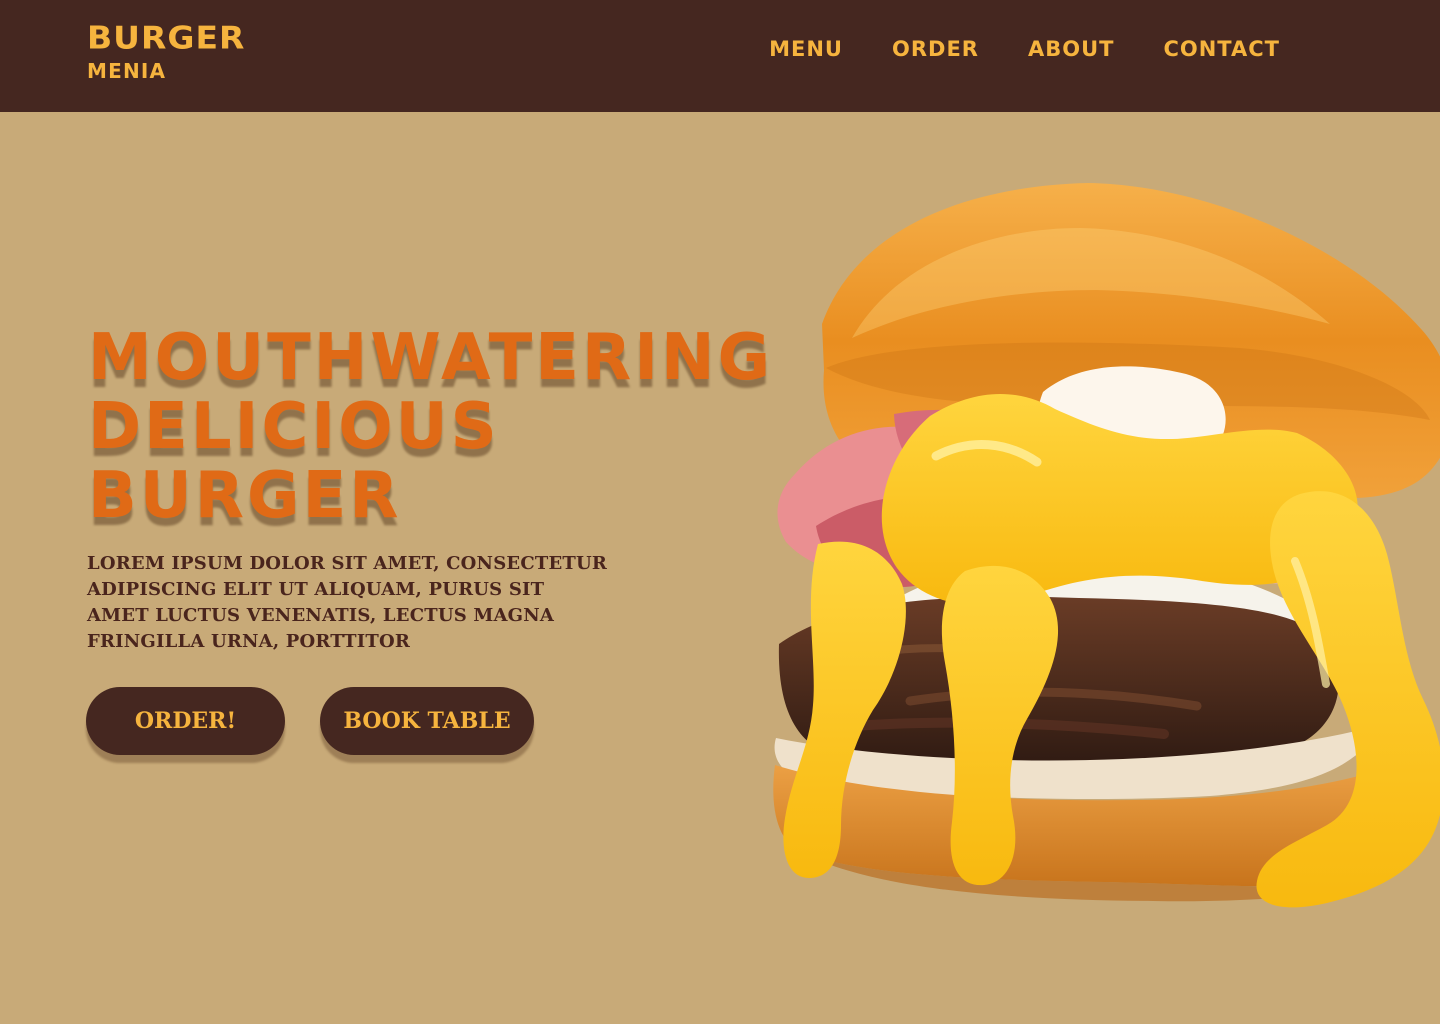  I want to click on hero-title-line-1: MOUTHWATERING, so click(431, 358).